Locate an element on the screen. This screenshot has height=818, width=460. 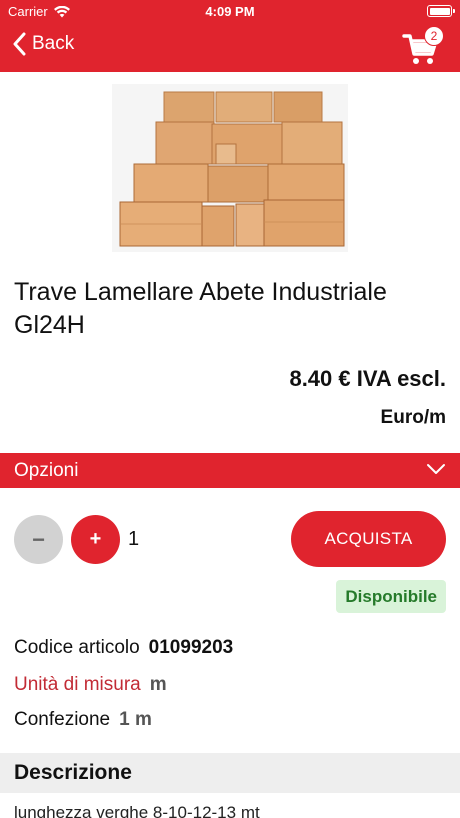
spec-row-package: Confezione 1 m is located at coordinates (83, 720).